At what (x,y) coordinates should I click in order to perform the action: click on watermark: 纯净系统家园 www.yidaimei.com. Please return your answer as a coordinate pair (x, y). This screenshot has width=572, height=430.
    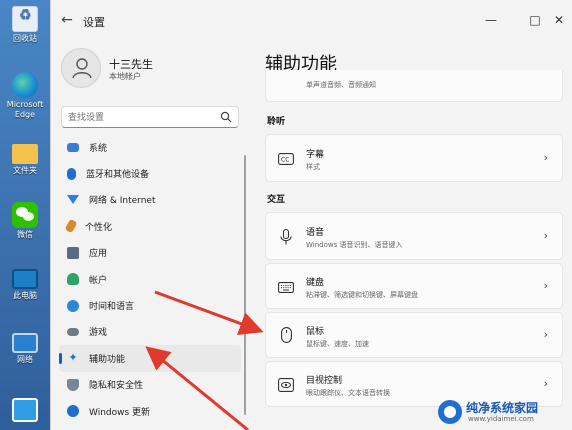
    Looking at the image, I should click on (502, 412).